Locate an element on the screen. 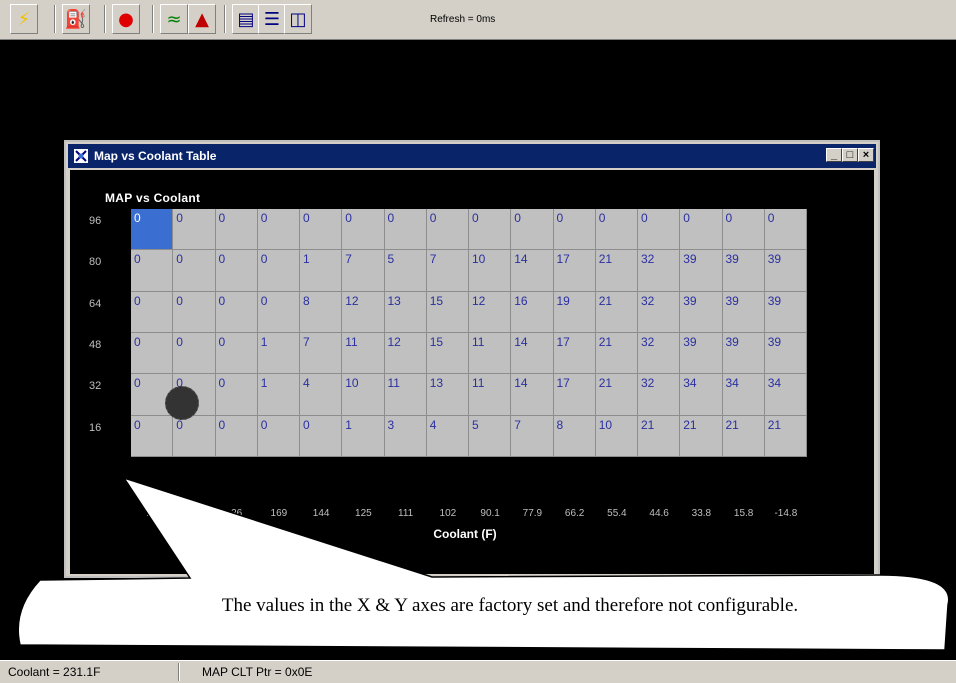  status-divider is located at coordinates (179, 672).